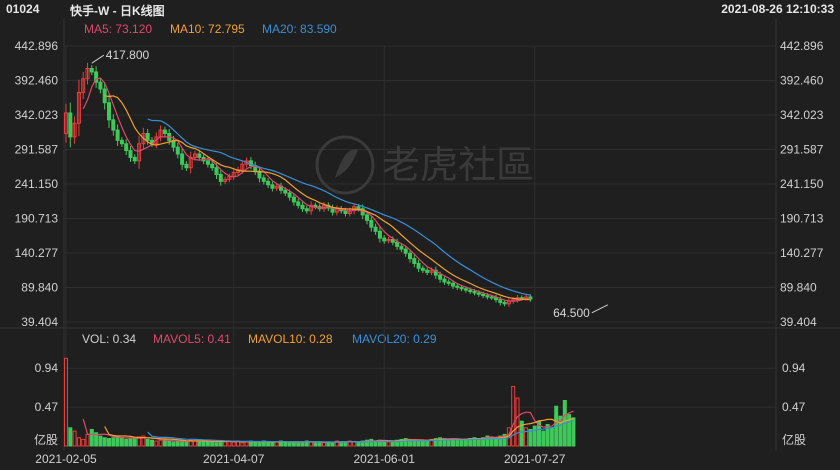 This screenshot has width=840, height=470. What do you see at coordinates (47, 368) in the screenshot?
I see `volume-tick-label-left: 0.94` at bounding box center [47, 368].